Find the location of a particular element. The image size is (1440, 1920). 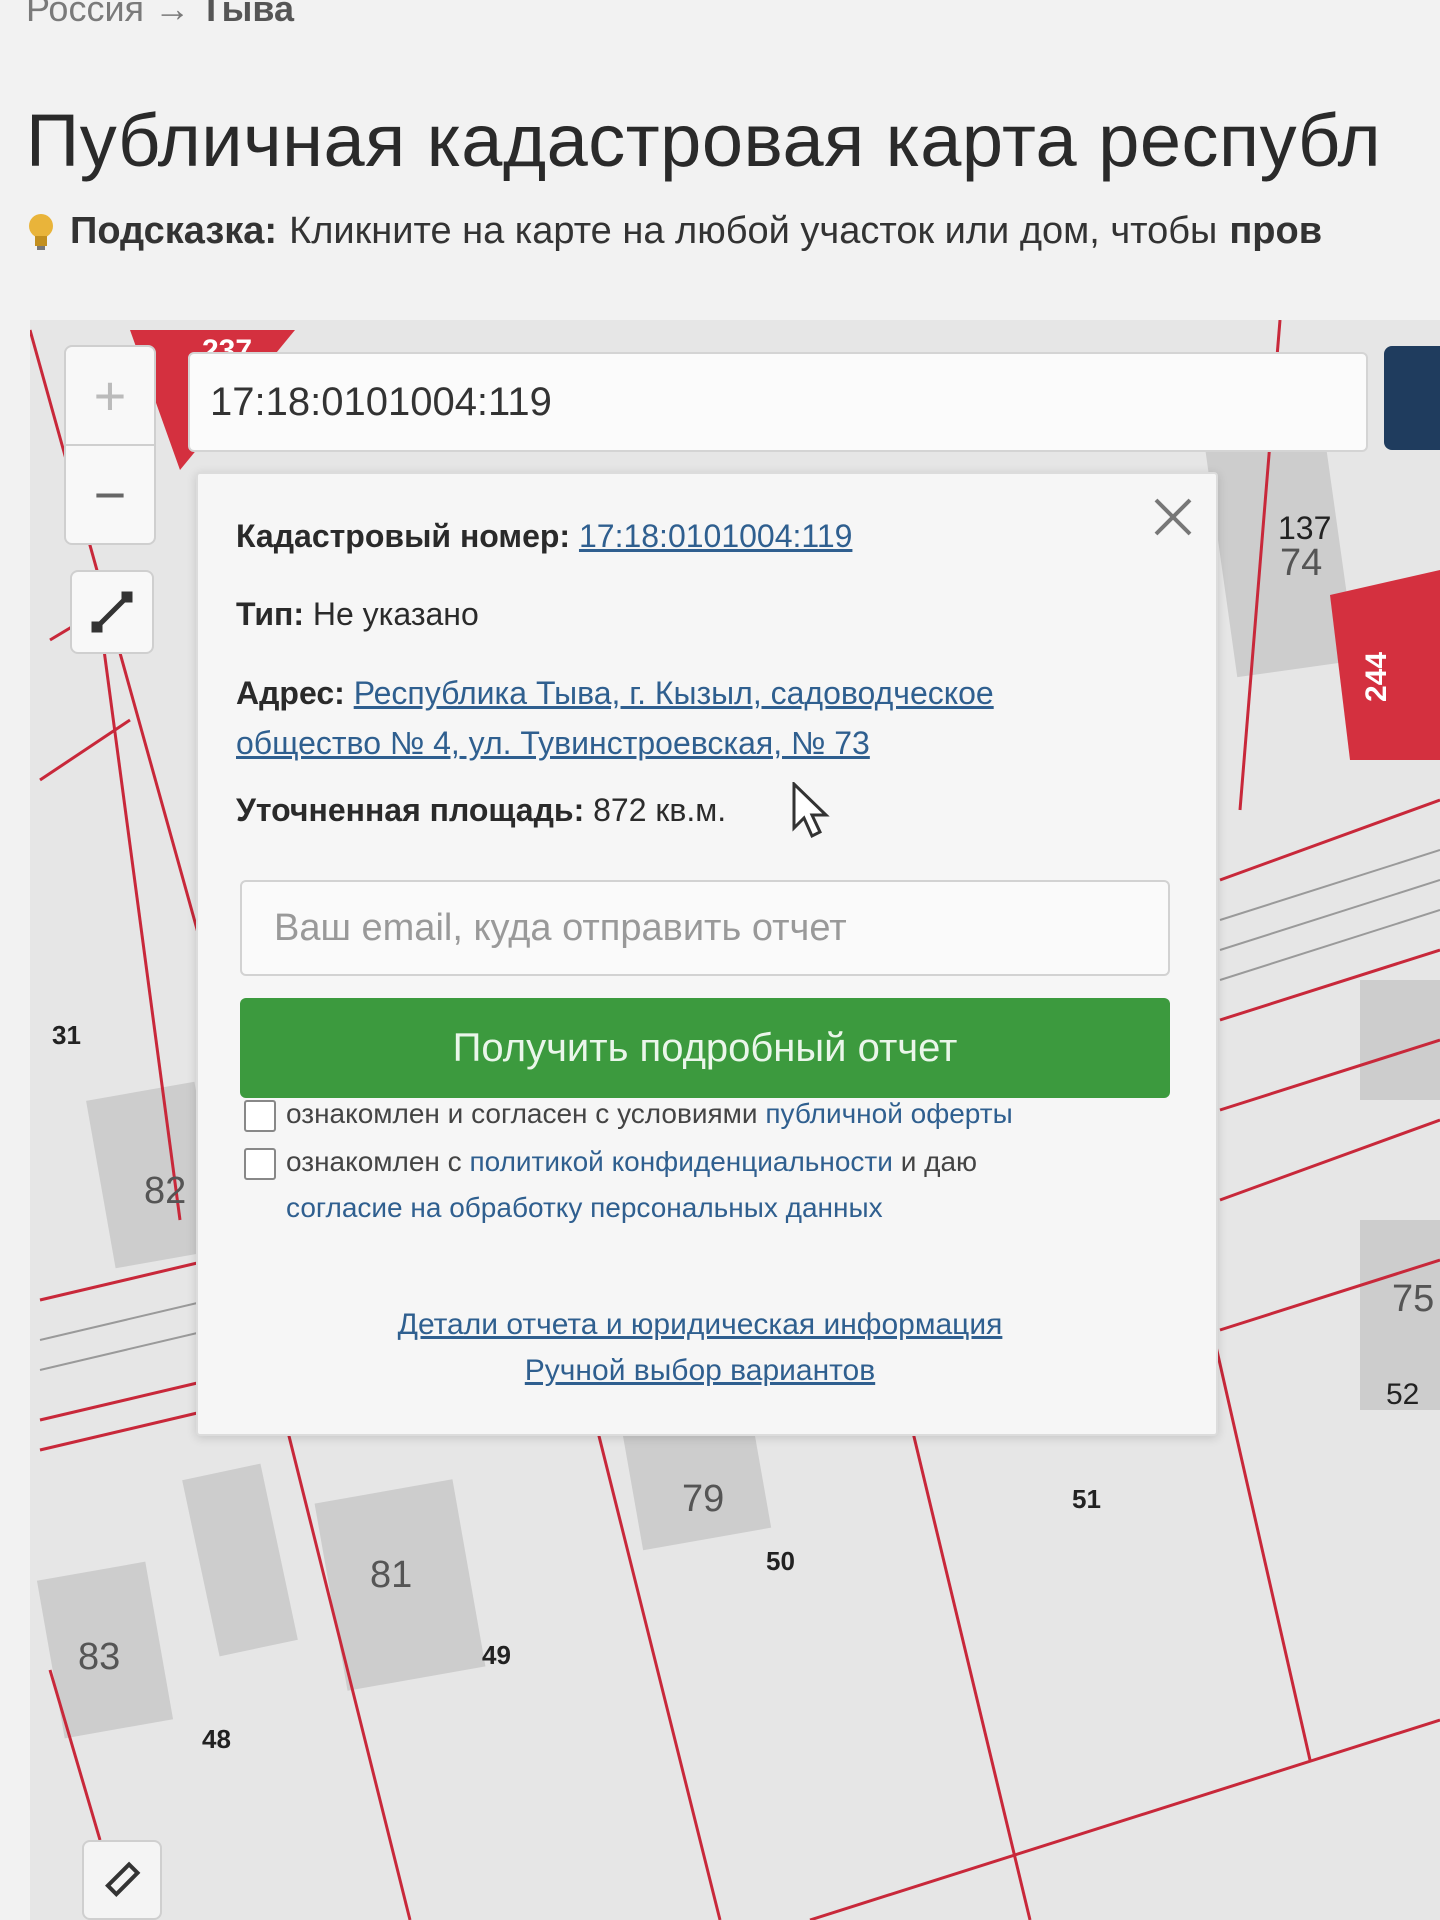

page-title: Публичная кадастровая карта республ is located at coordinates (704, 140).